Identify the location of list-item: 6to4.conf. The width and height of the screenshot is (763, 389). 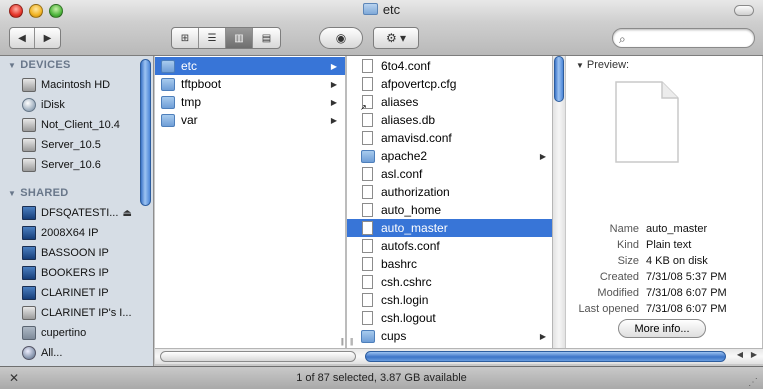
(455, 66).